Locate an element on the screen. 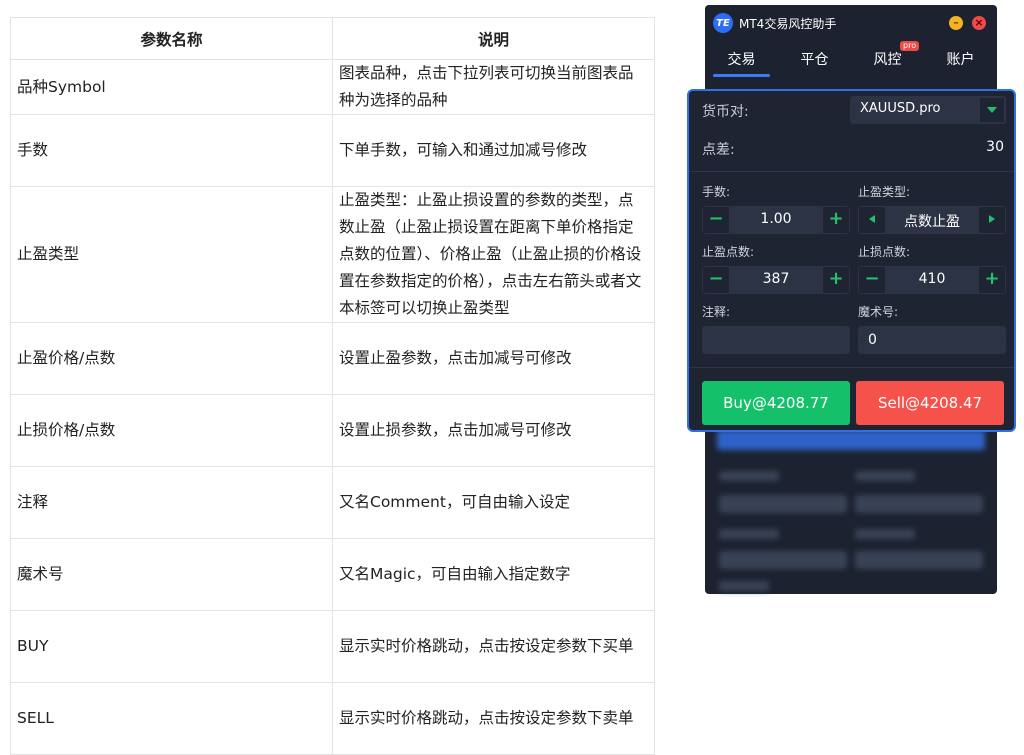 This screenshot has height=755, width=1024. table-row: BUY 显示实时价格跳动，点击按设定参数下买单 is located at coordinates (332, 646).